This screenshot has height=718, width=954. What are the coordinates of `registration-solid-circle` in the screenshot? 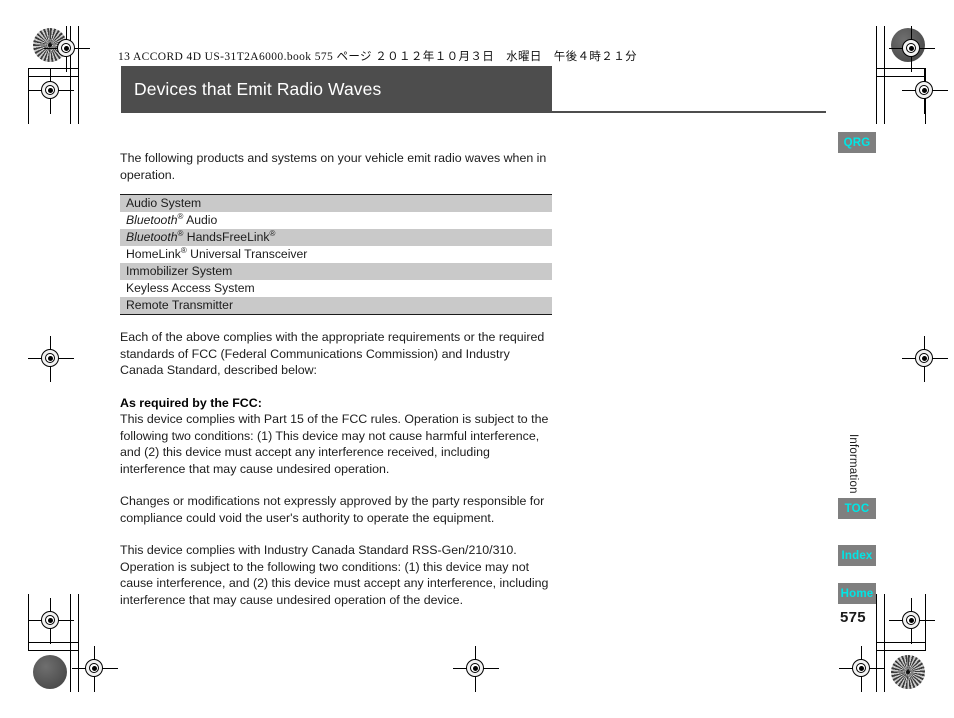 It's located at (50, 672).